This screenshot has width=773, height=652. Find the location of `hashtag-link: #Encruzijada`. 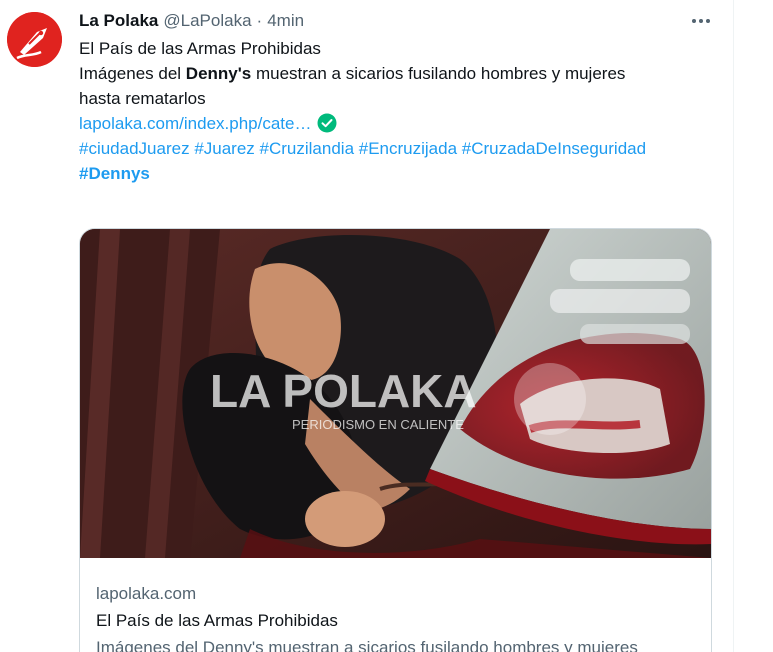

hashtag-link: #Encruzijada is located at coordinates (408, 148).